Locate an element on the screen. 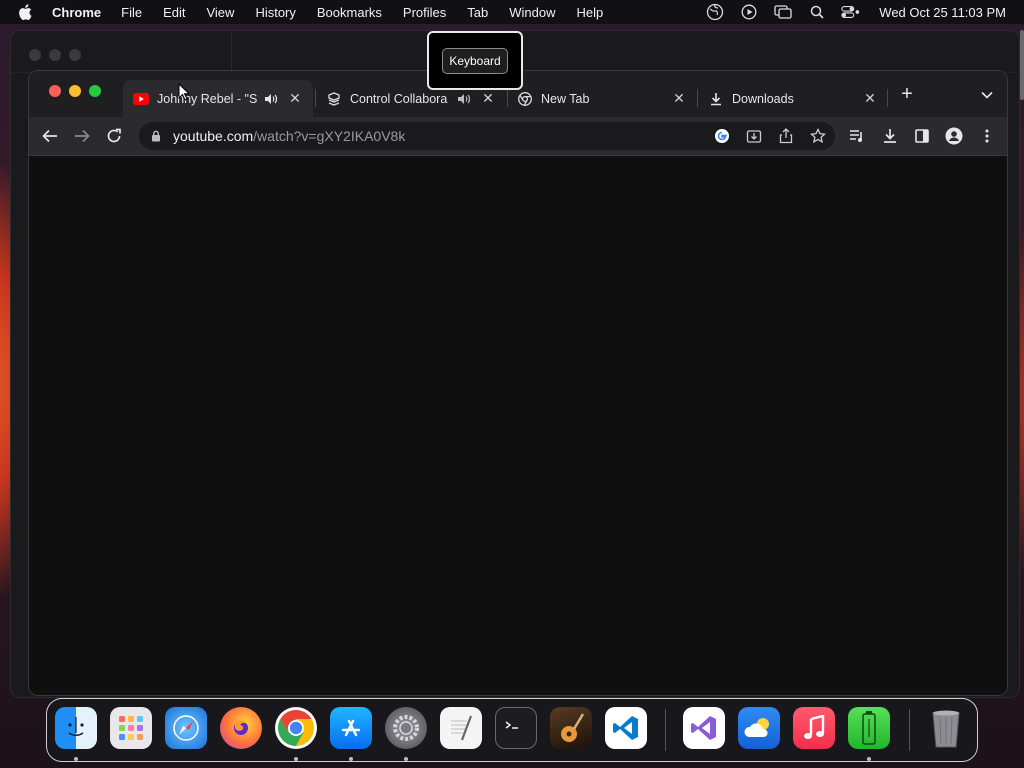 Image resolution: width=1024 pixels, height=768 pixels. menu-help: Help is located at coordinates (590, 12).